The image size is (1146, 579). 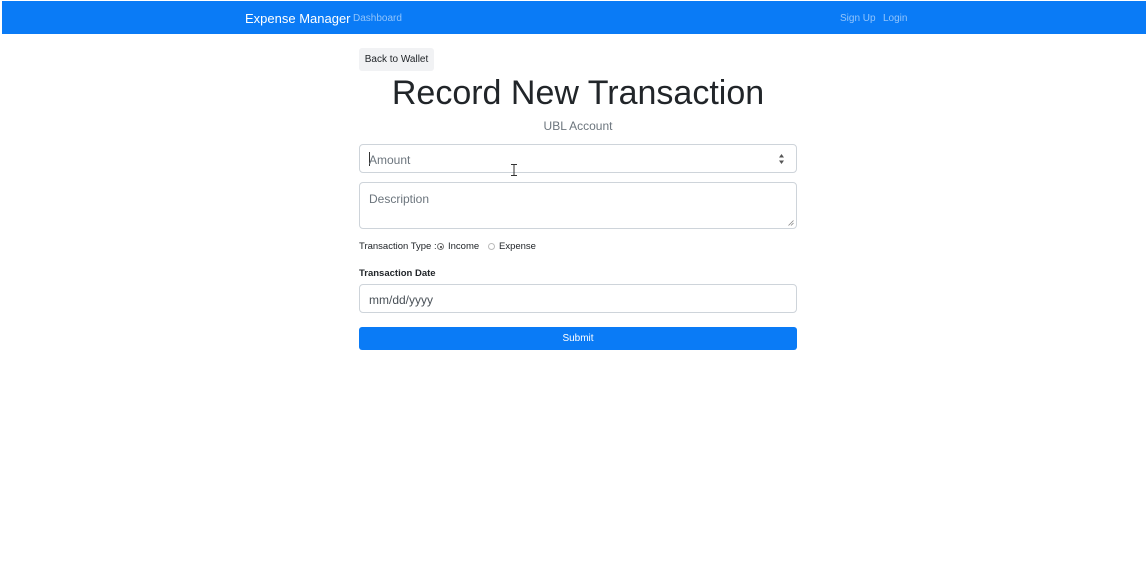 What do you see at coordinates (578, 205) in the screenshot?
I see `description-textarea: Description` at bounding box center [578, 205].